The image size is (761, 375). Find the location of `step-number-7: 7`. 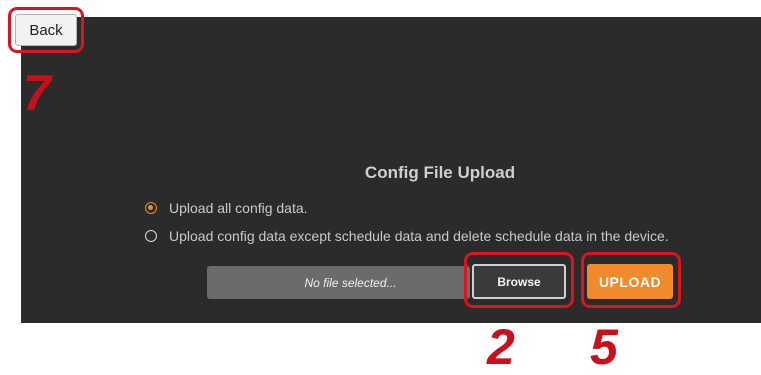

step-number-7: 7 is located at coordinates (37, 93).